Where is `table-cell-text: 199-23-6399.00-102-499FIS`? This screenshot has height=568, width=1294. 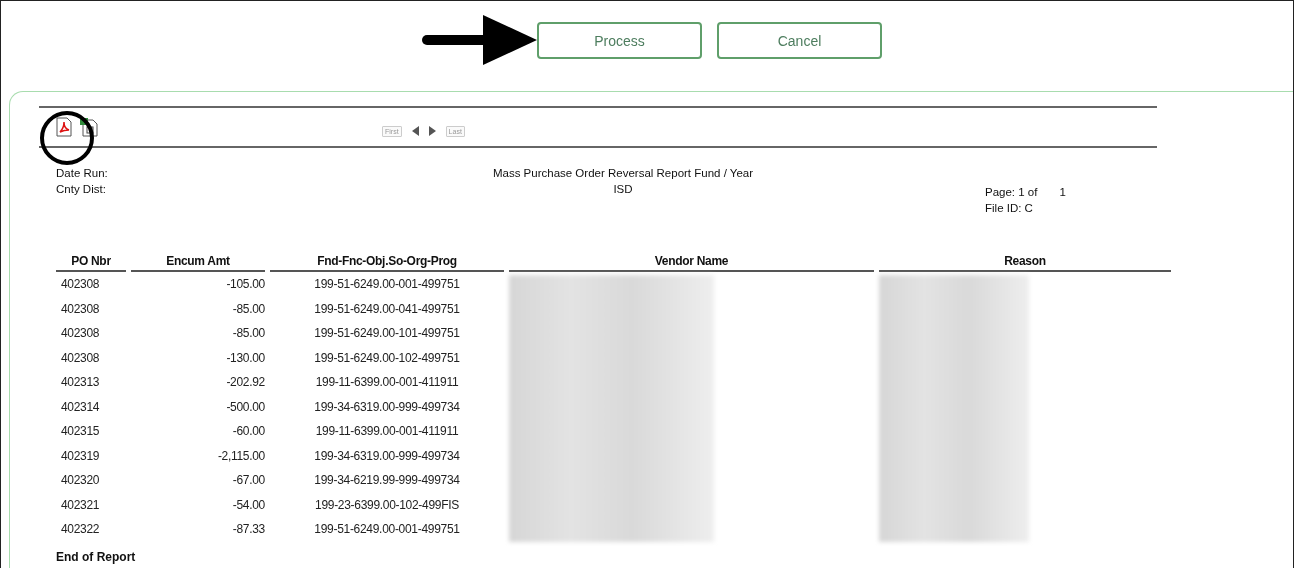
table-cell-text: 199-23-6399.00-102-499FIS is located at coordinates (387, 505).